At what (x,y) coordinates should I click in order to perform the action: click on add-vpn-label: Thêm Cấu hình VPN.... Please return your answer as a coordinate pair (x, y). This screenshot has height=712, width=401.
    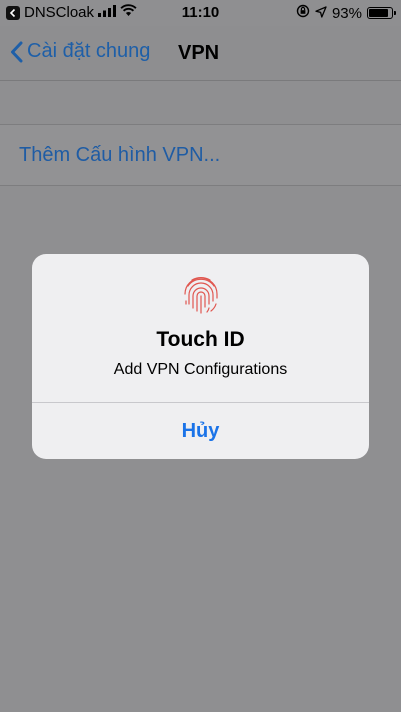
    Looking at the image, I should click on (120, 155).